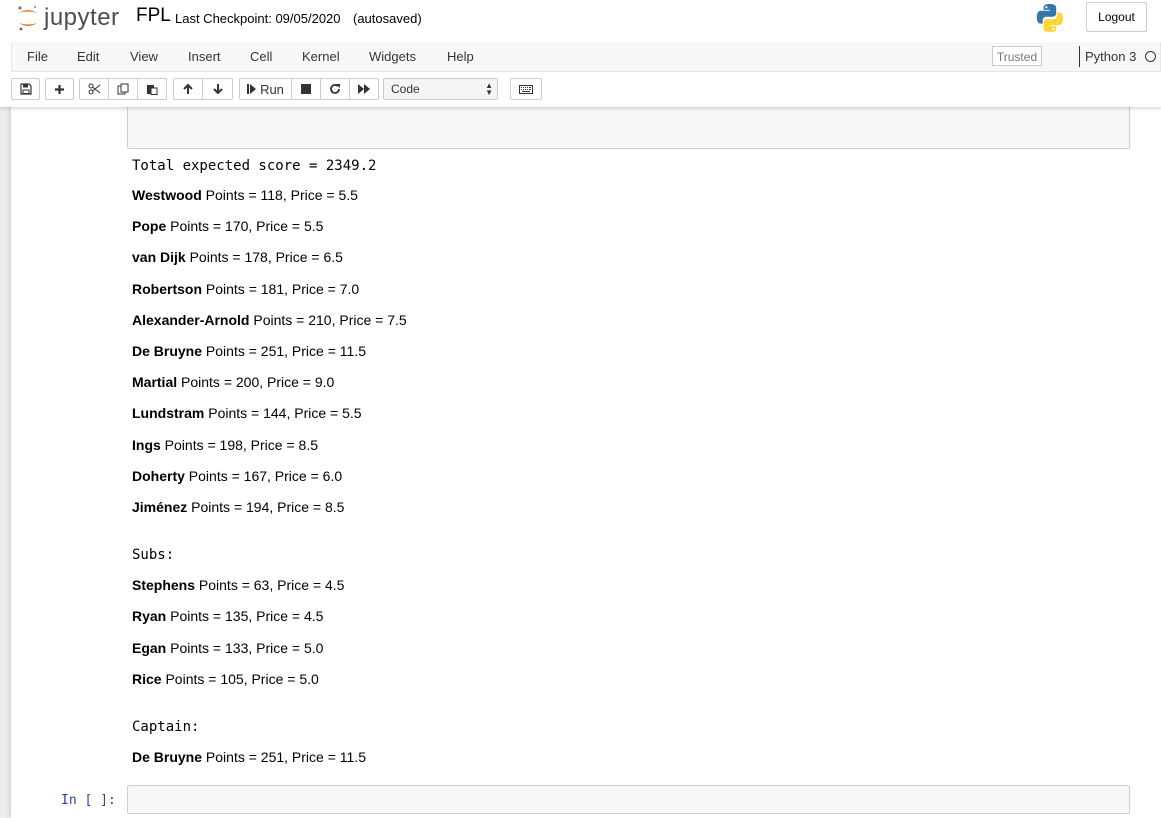 Image resolution: width=1161 pixels, height=818 pixels. I want to click on jupyter-logo-icon, so click(27, 18).